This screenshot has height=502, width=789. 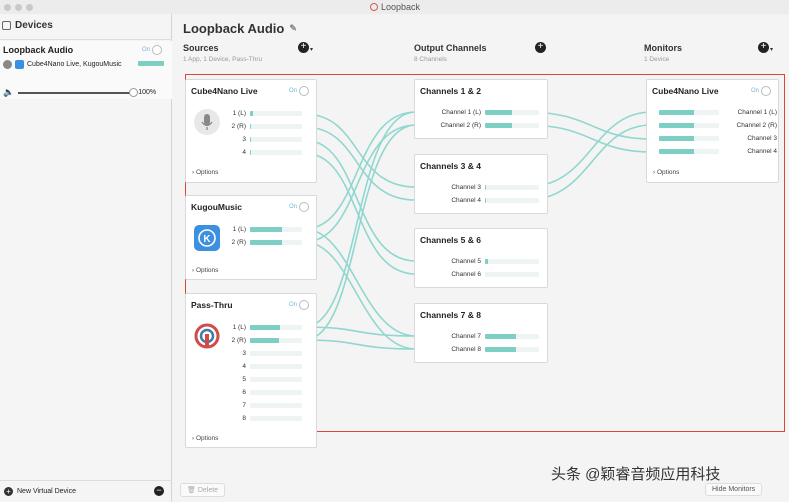 I want to click on channel-label: 3, so click(x=244, y=139).